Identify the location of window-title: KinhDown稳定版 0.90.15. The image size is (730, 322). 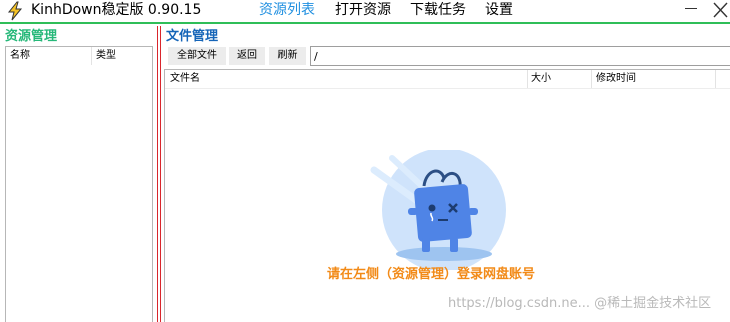
(116, 10).